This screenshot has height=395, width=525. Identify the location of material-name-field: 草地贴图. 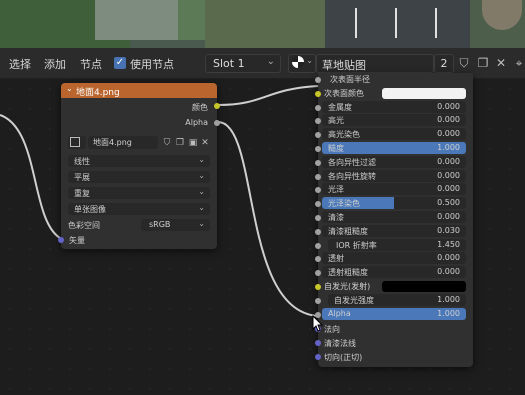
(375, 63).